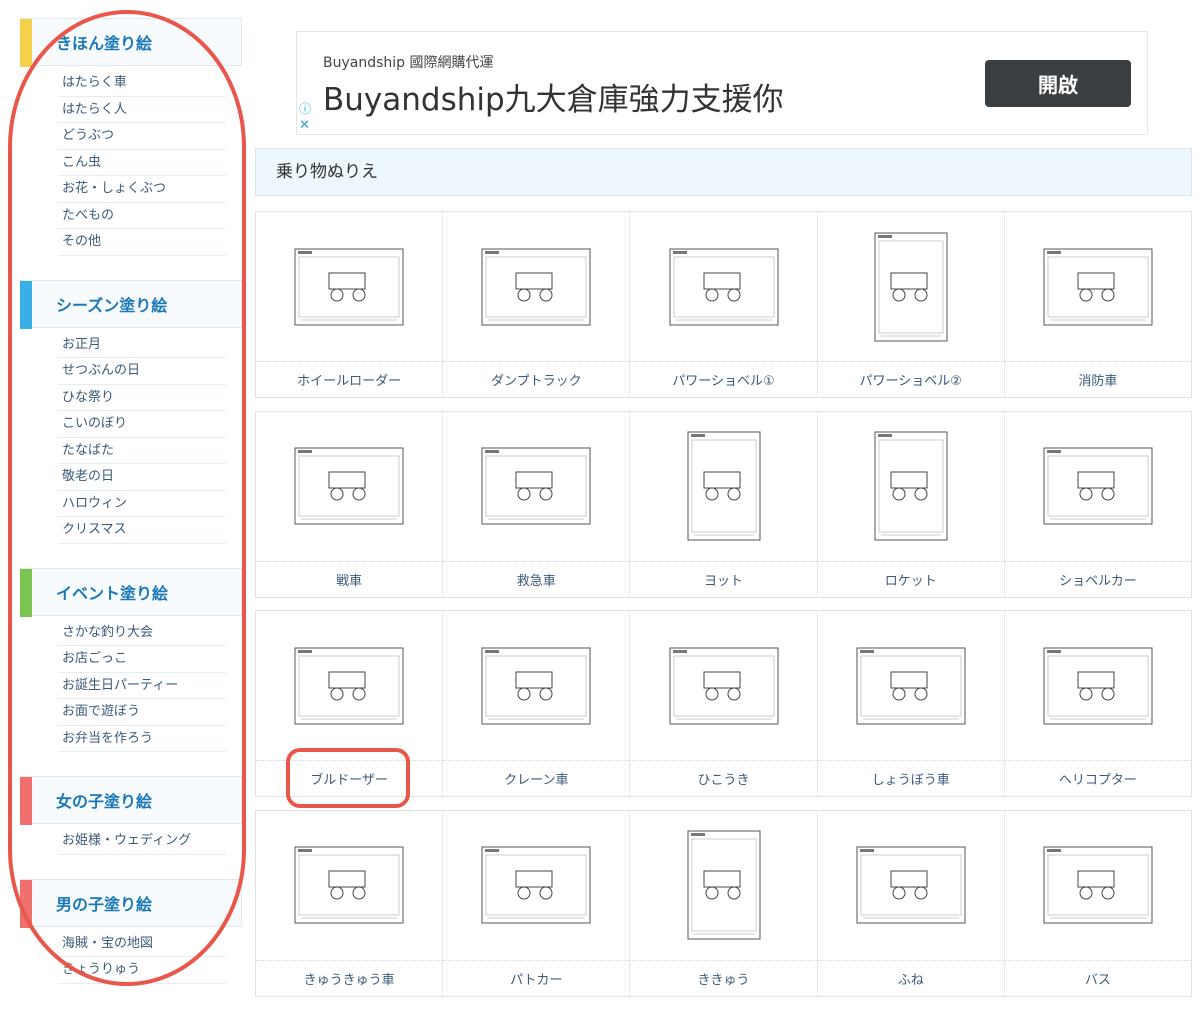 The image size is (1200, 1009). I want to click on coloring-item-label: 戦車, so click(349, 579).